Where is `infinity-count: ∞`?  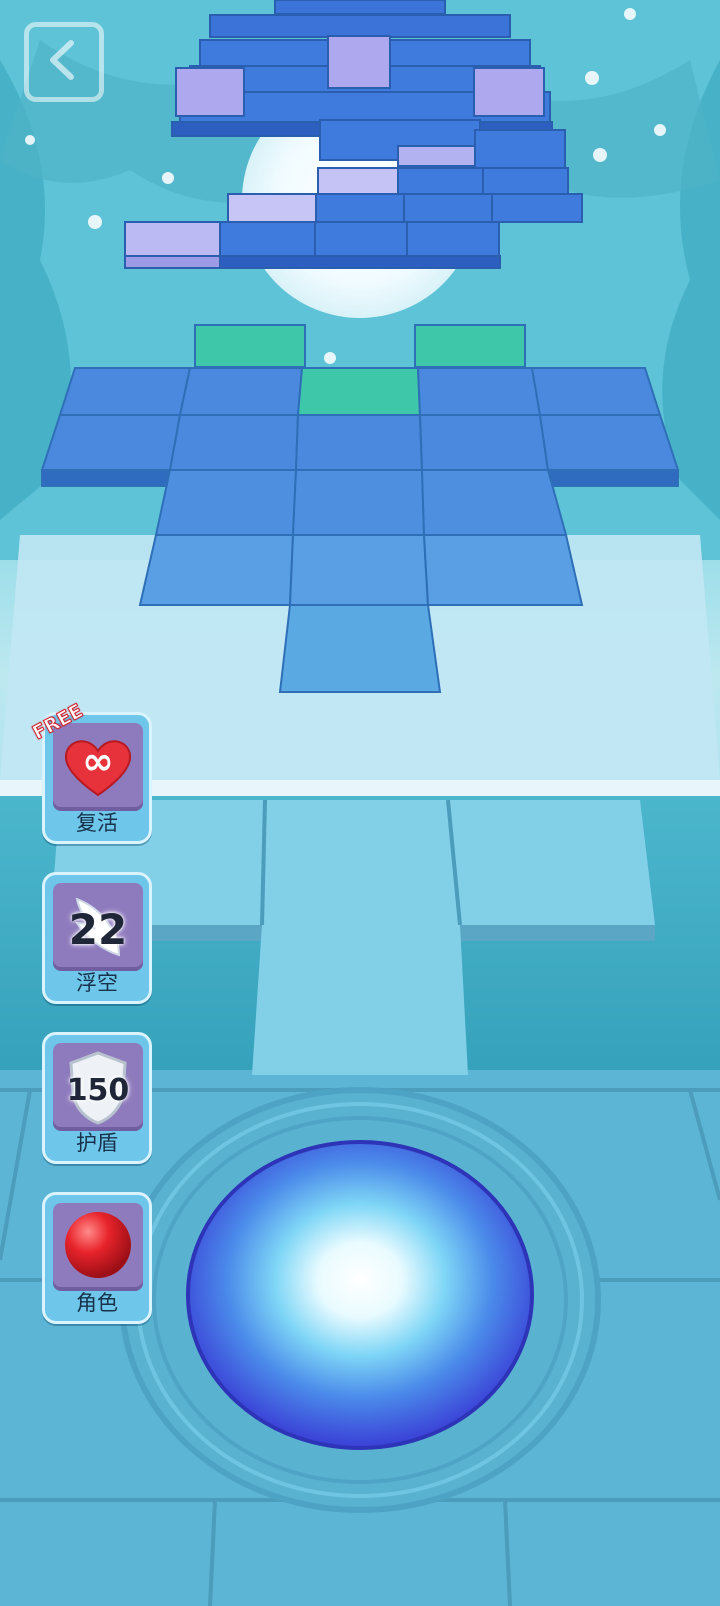 infinity-count: ∞ is located at coordinates (98, 761).